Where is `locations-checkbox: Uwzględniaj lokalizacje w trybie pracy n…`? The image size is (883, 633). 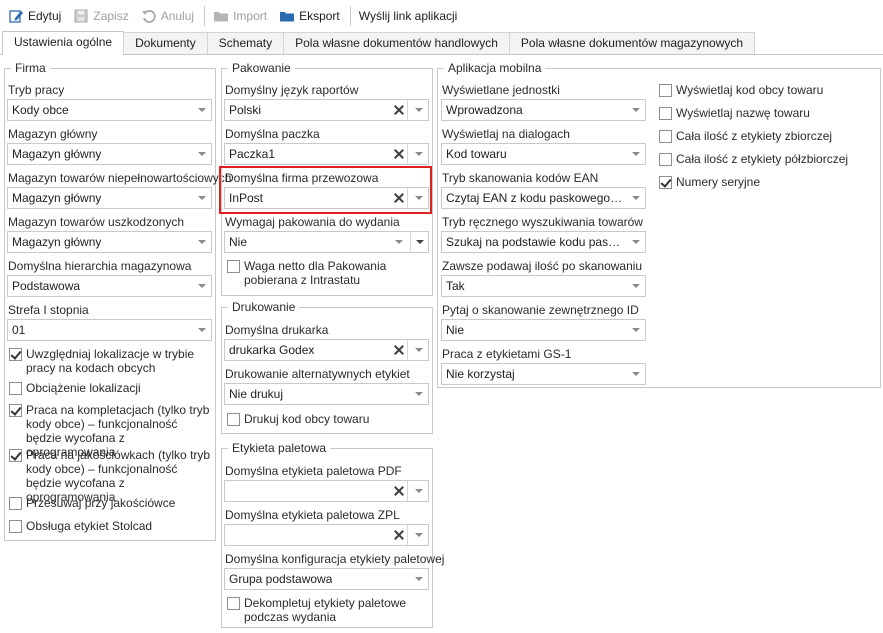 locations-checkbox: Uwzględniaj lokalizacje w trybie pracy n… is located at coordinates (111, 361).